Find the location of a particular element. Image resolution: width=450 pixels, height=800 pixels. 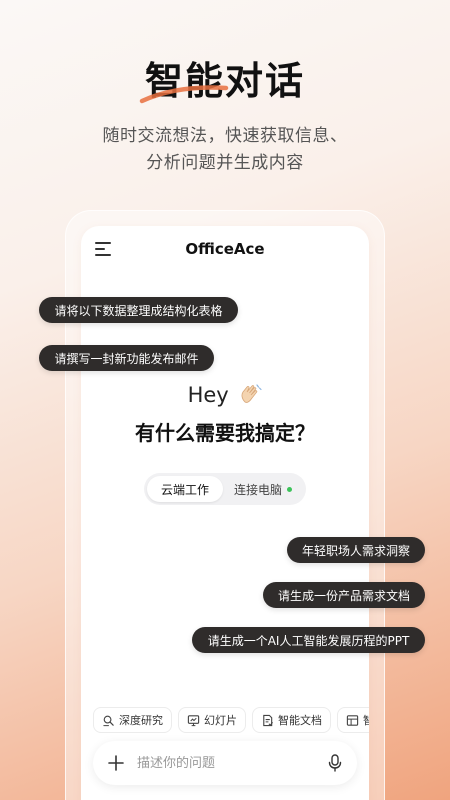

tool-deep-research: 深度研究 is located at coordinates (132, 720).